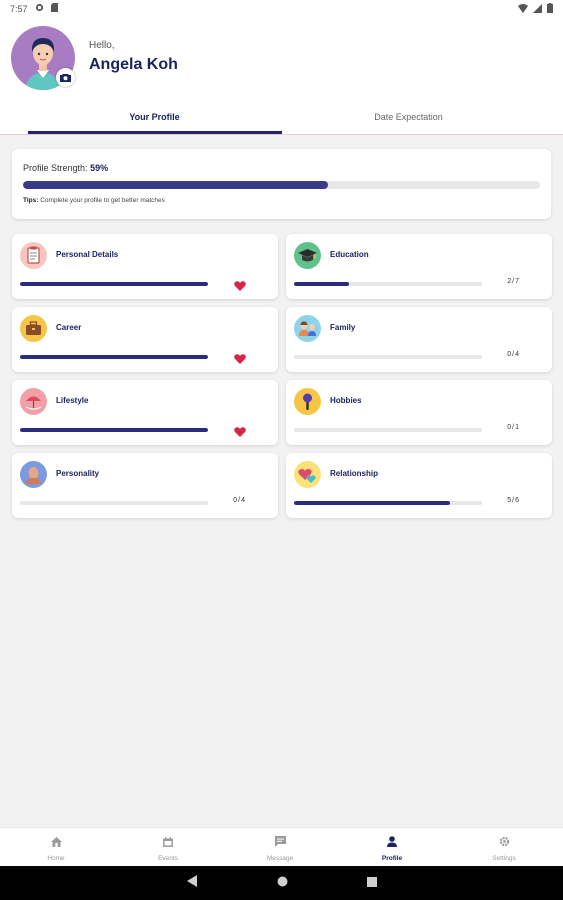  Describe the element at coordinates (392, 858) in the screenshot. I see `nav-label: Profile` at that location.